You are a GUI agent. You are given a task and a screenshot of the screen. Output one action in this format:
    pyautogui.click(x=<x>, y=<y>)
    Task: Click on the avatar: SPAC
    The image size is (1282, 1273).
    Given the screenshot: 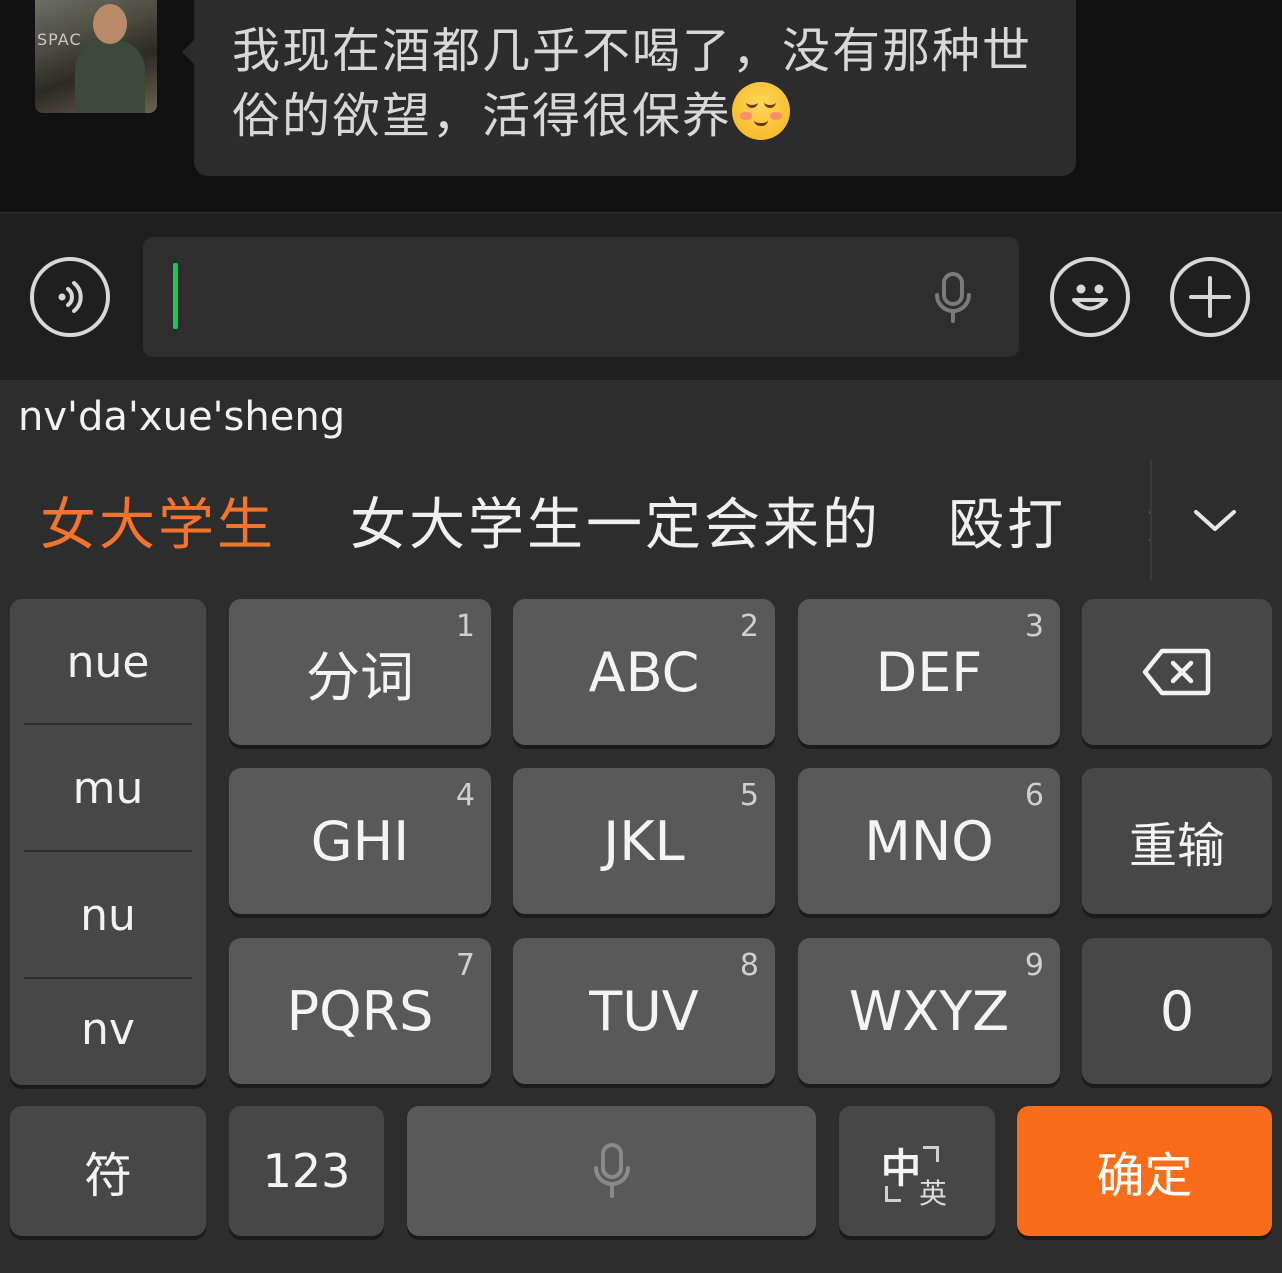 What is the action you would take?
    pyautogui.click(x=96, y=56)
    